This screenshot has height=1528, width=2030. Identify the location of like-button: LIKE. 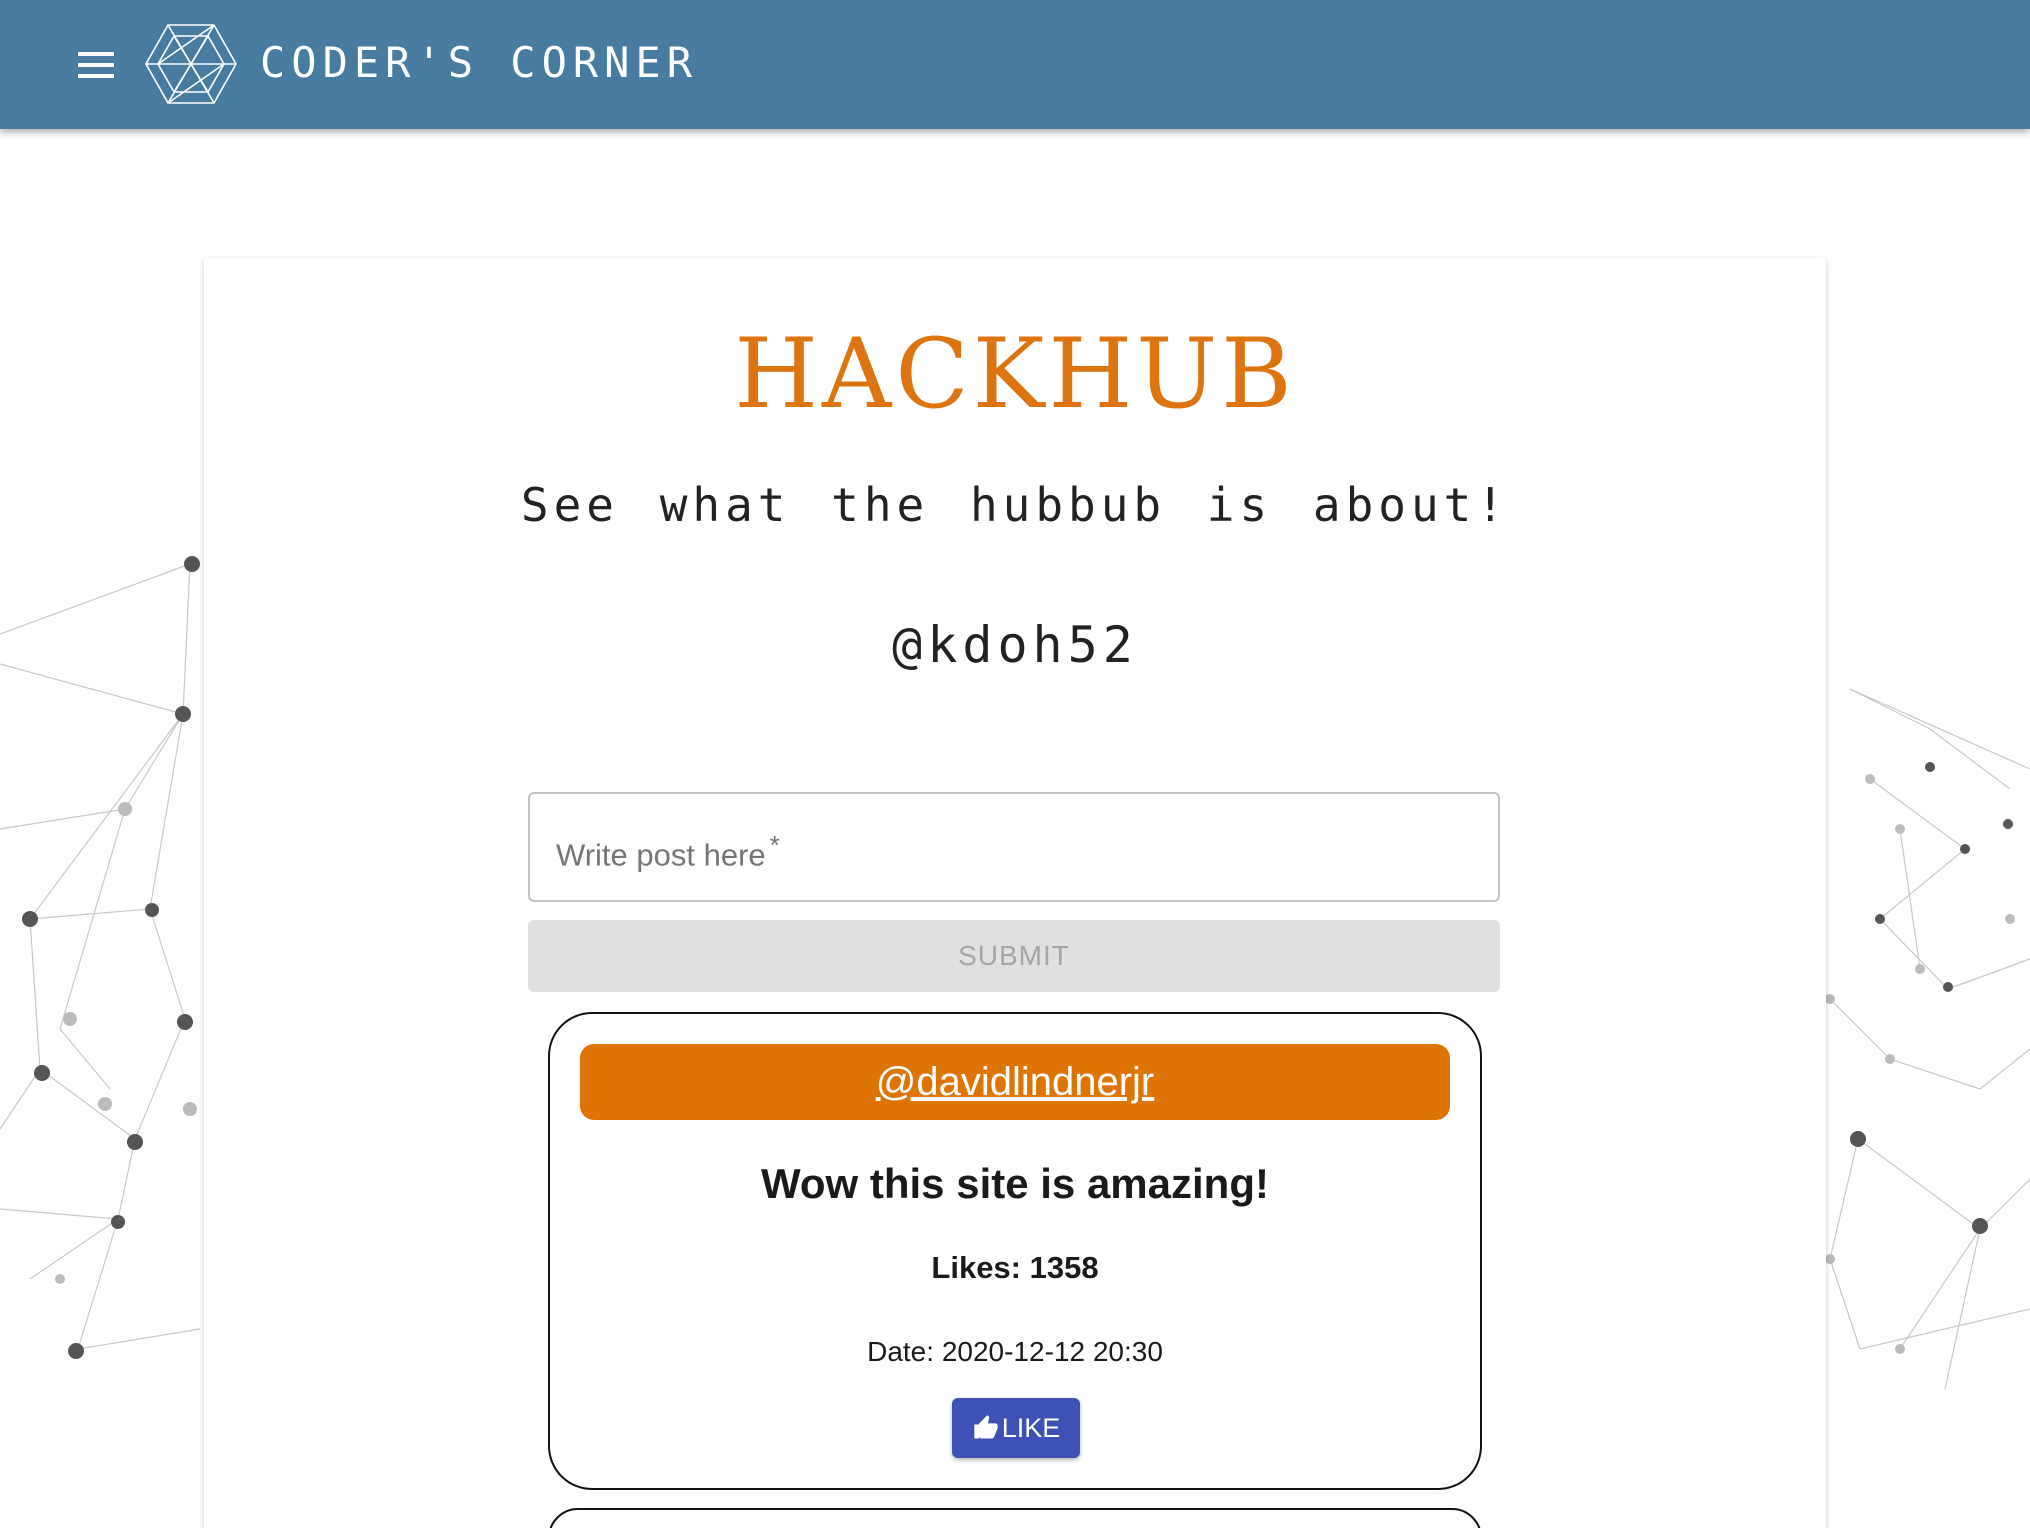
(1016, 1428).